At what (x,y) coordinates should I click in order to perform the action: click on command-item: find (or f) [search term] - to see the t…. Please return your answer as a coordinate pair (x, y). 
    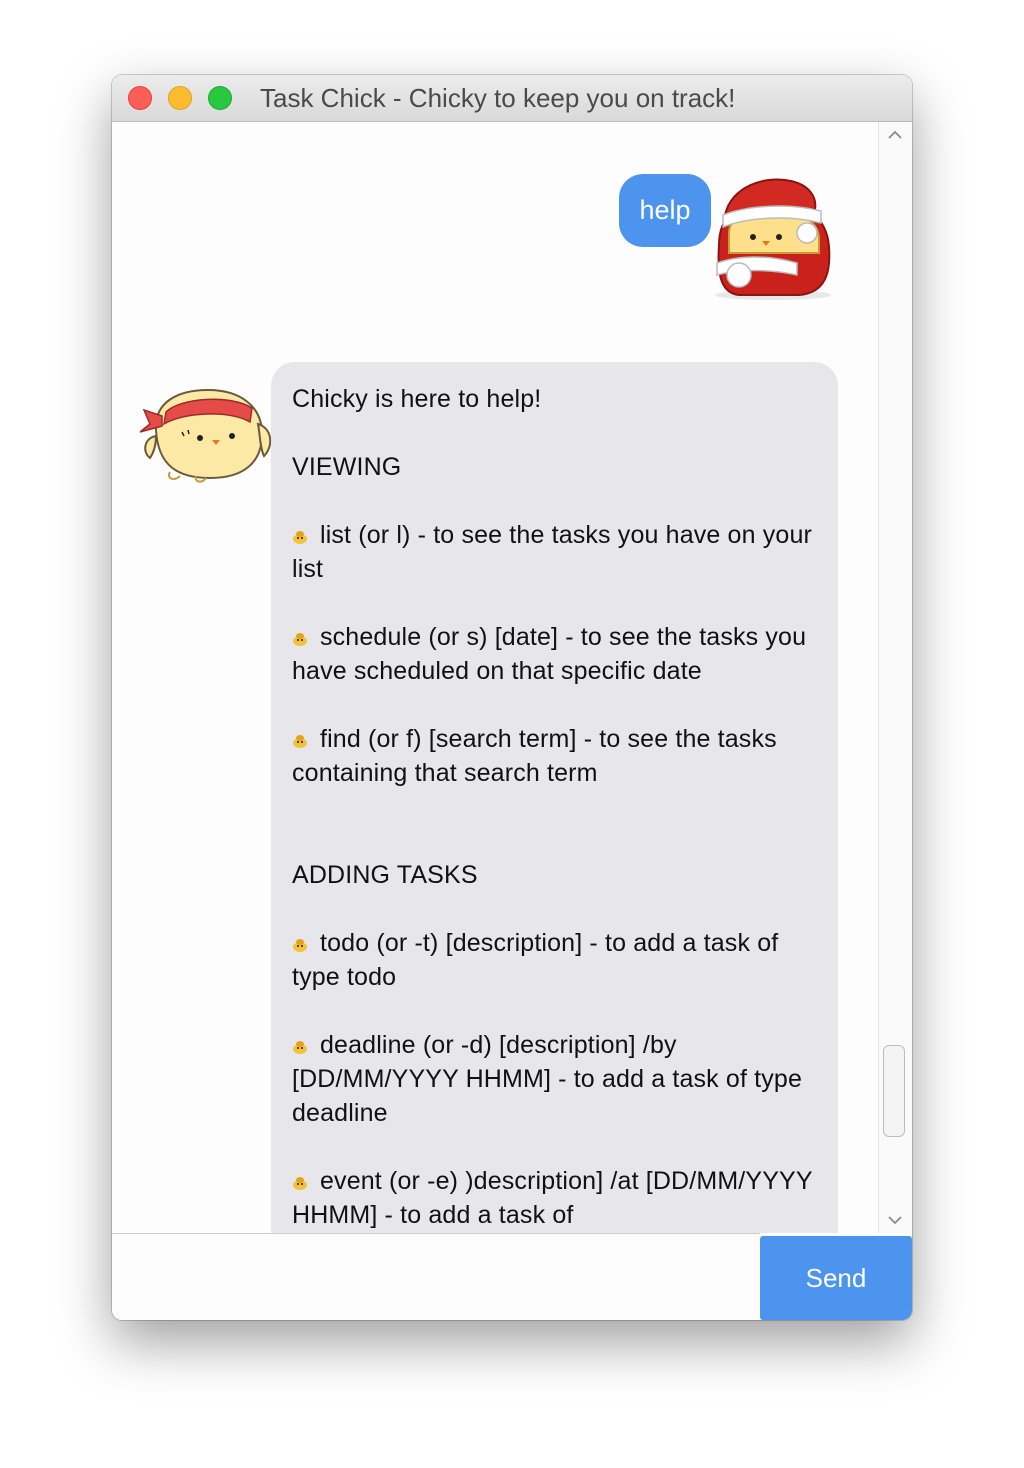
    Looking at the image, I should click on (555, 756).